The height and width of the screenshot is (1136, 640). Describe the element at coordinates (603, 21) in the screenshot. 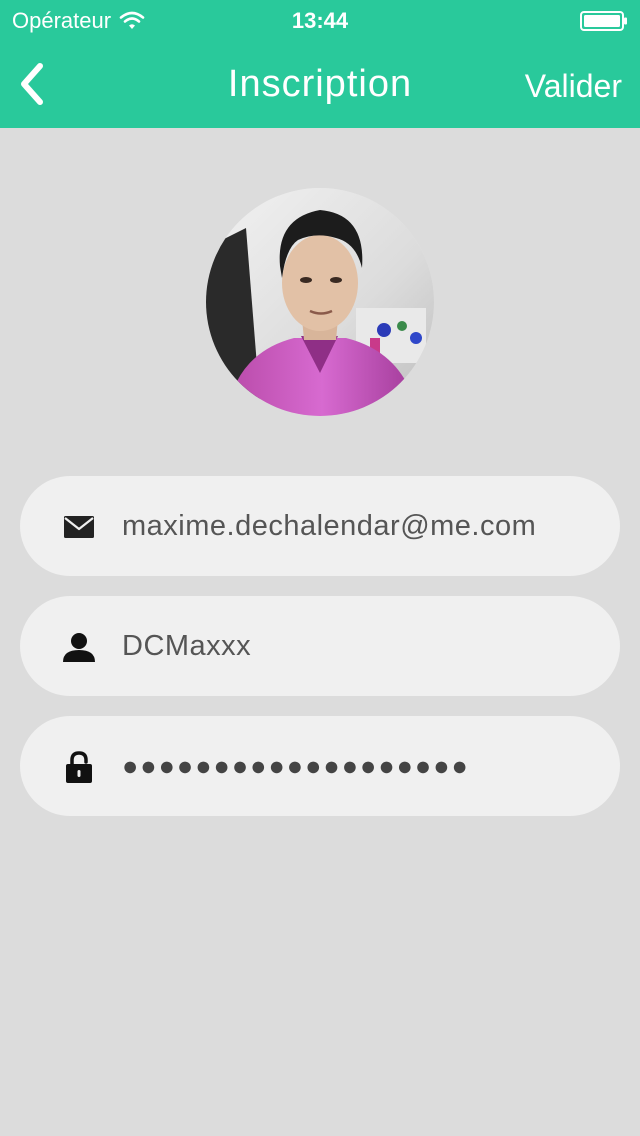

I see `battery-icon` at that location.